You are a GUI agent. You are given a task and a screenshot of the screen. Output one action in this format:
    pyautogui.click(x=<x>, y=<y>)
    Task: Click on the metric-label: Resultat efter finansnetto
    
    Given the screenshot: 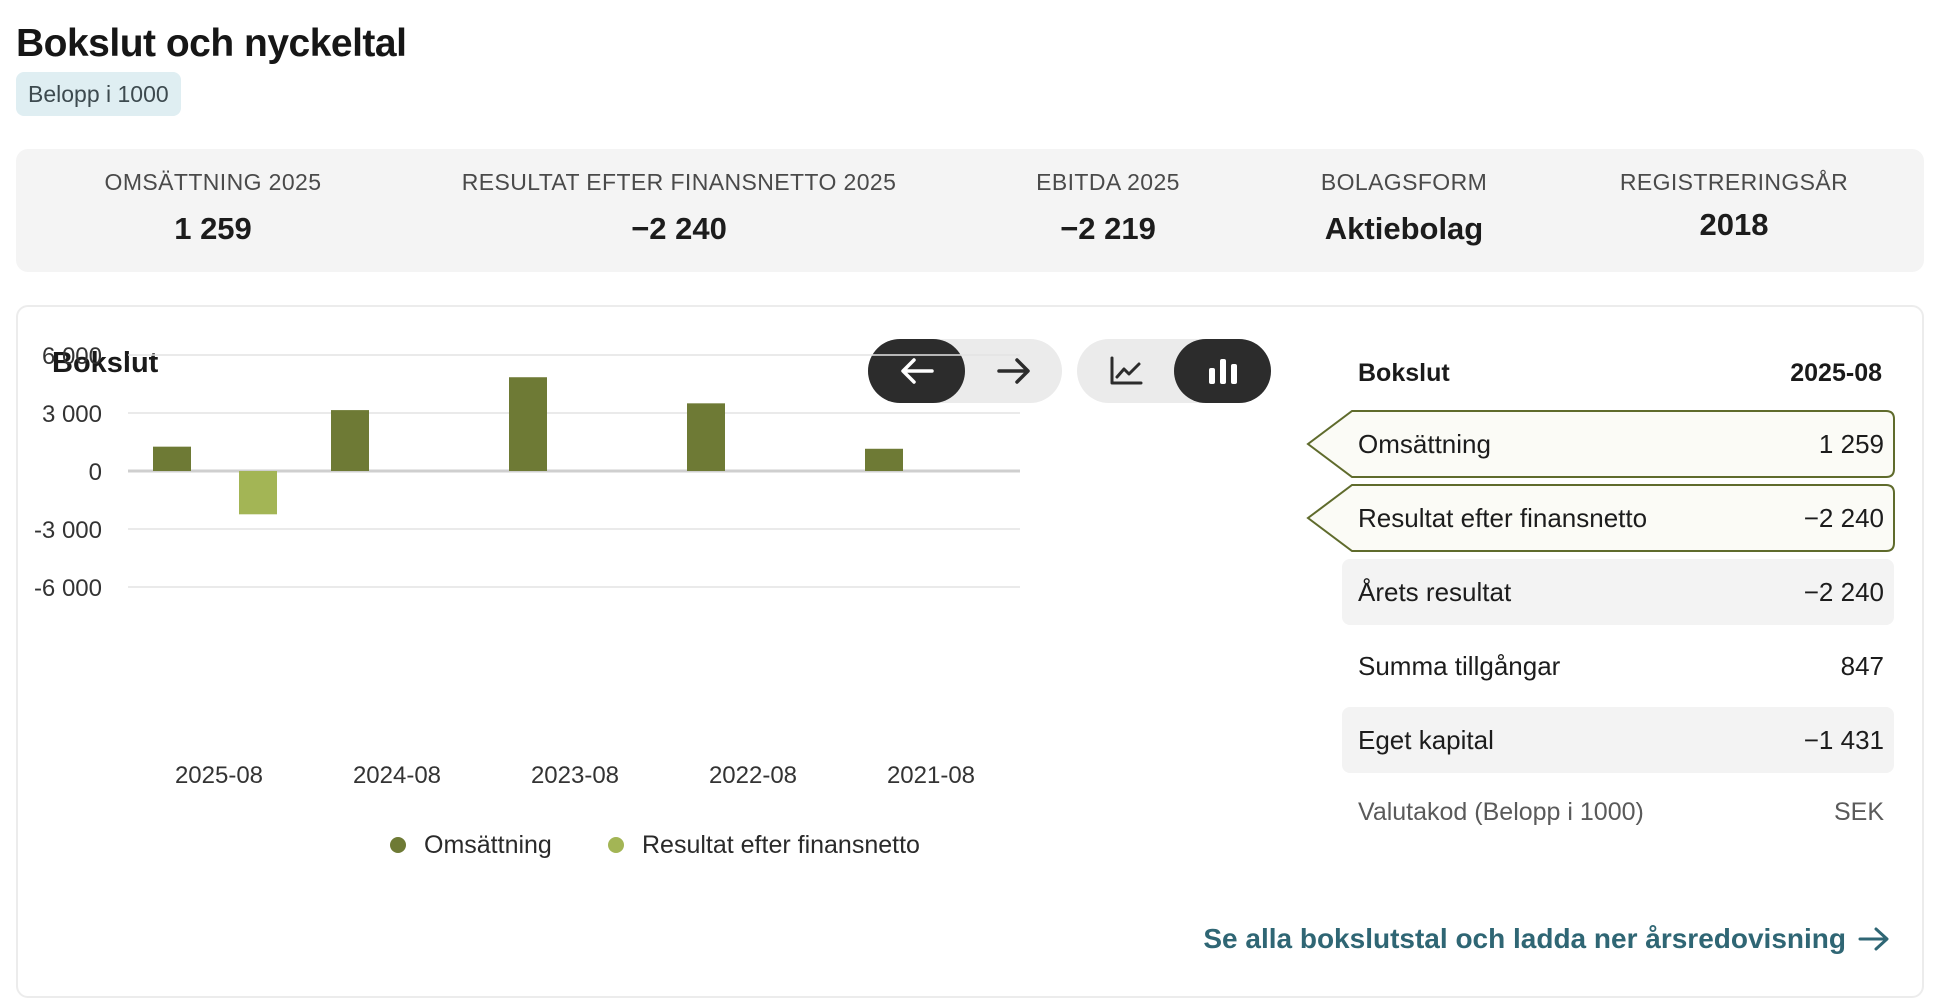 What is the action you would take?
    pyautogui.click(x=1503, y=518)
    